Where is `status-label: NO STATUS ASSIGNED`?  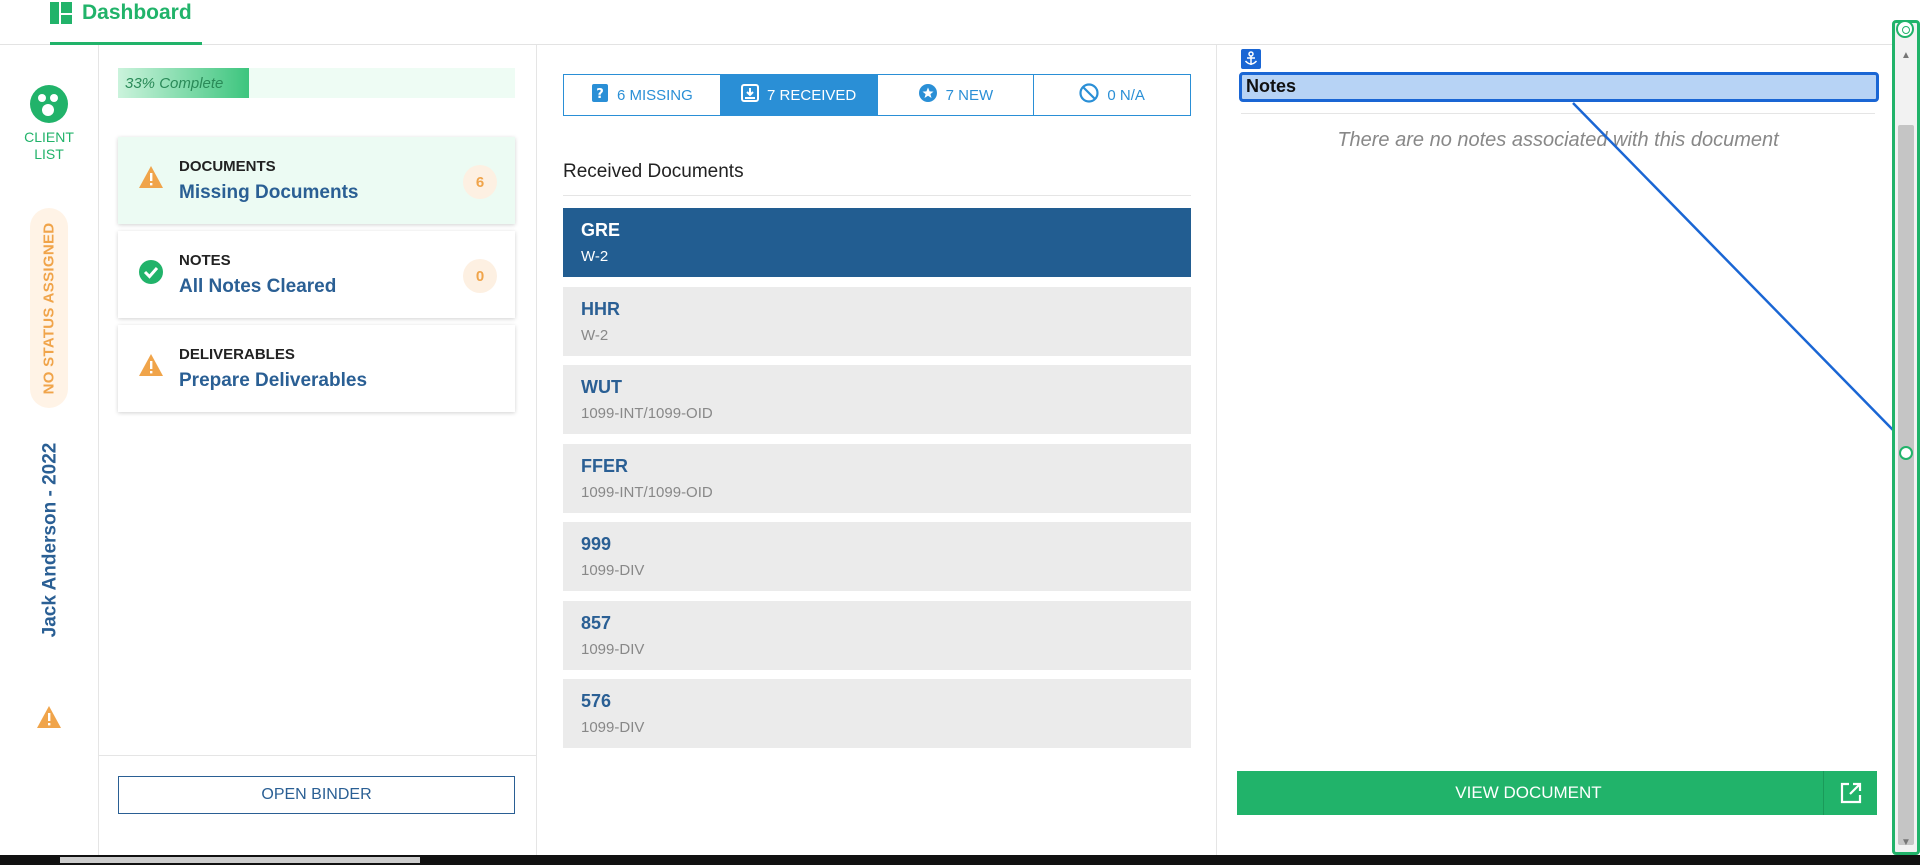 status-label: NO STATUS ASSIGNED is located at coordinates (49, 308).